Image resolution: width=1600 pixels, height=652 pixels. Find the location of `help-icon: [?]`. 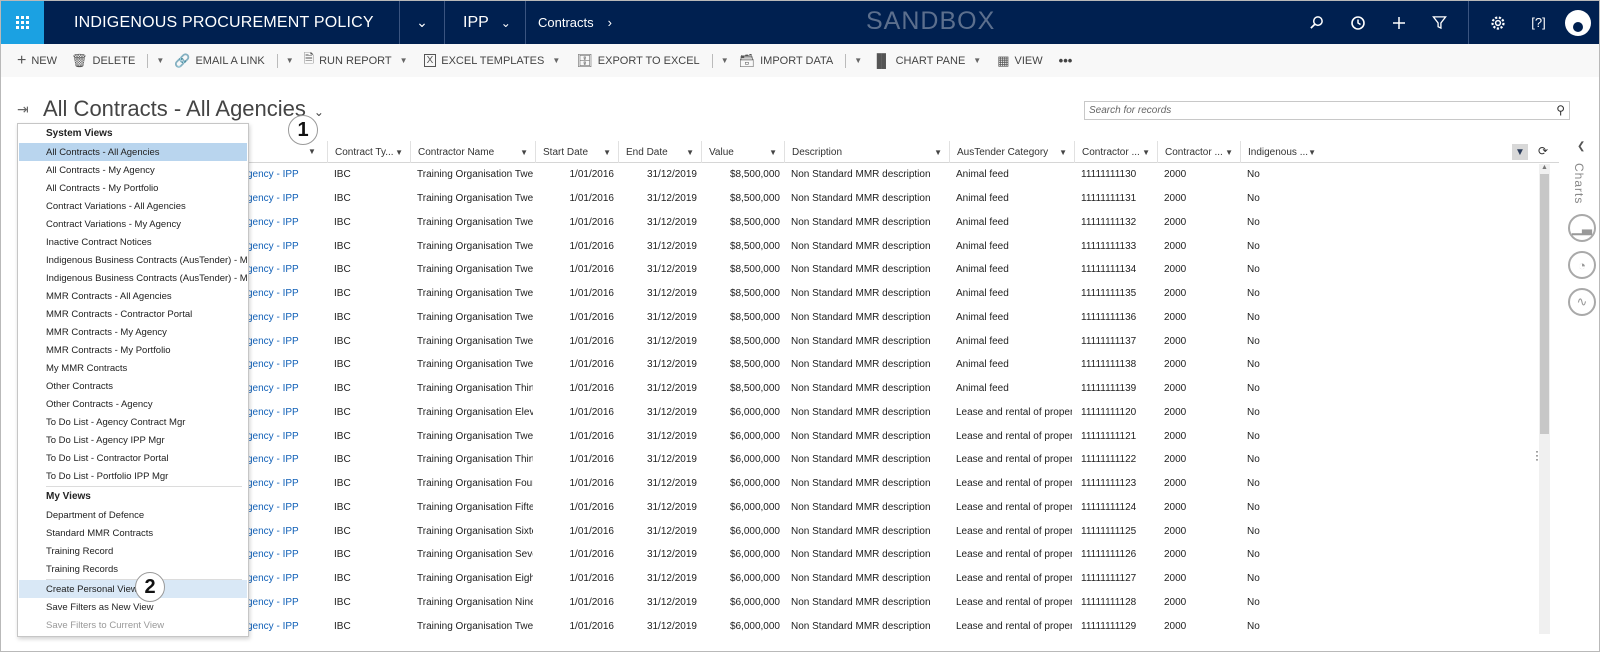

help-icon: [?] is located at coordinates (1538, 22).